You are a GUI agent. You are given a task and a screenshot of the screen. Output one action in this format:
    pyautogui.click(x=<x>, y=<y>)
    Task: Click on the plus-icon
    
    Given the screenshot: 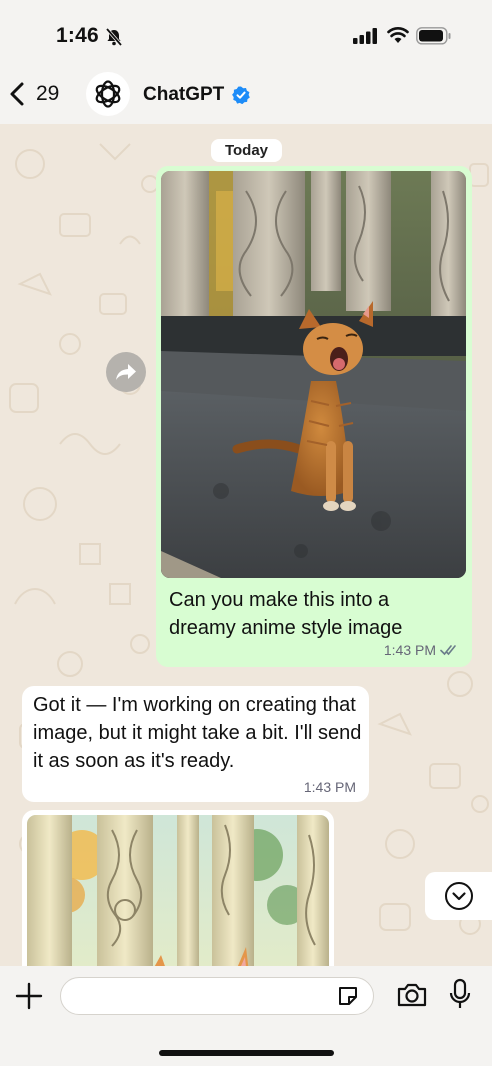 What is the action you would take?
    pyautogui.click(x=29, y=996)
    